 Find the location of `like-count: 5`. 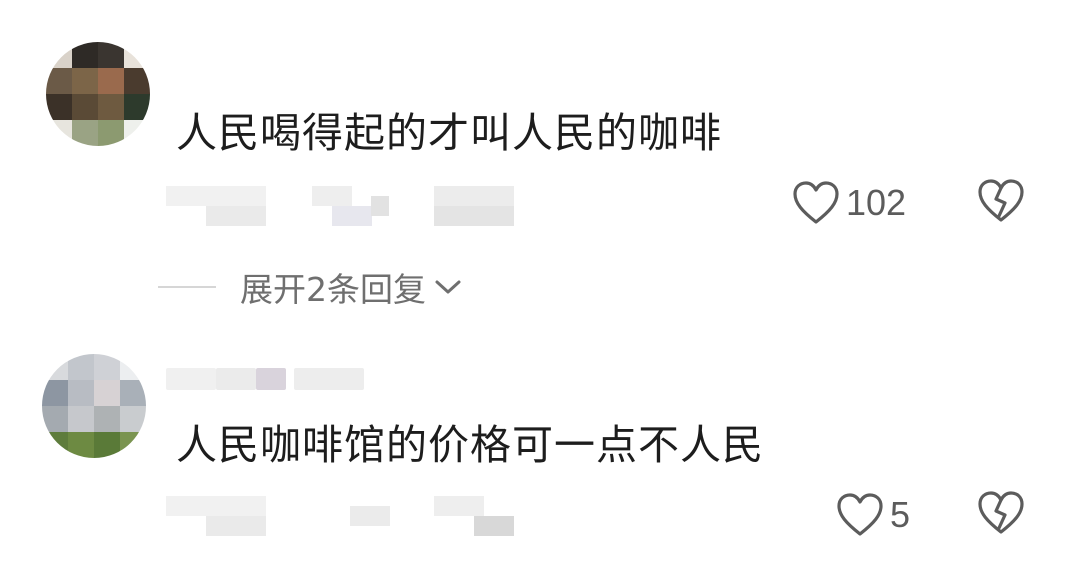

like-count: 5 is located at coordinates (900, 514).